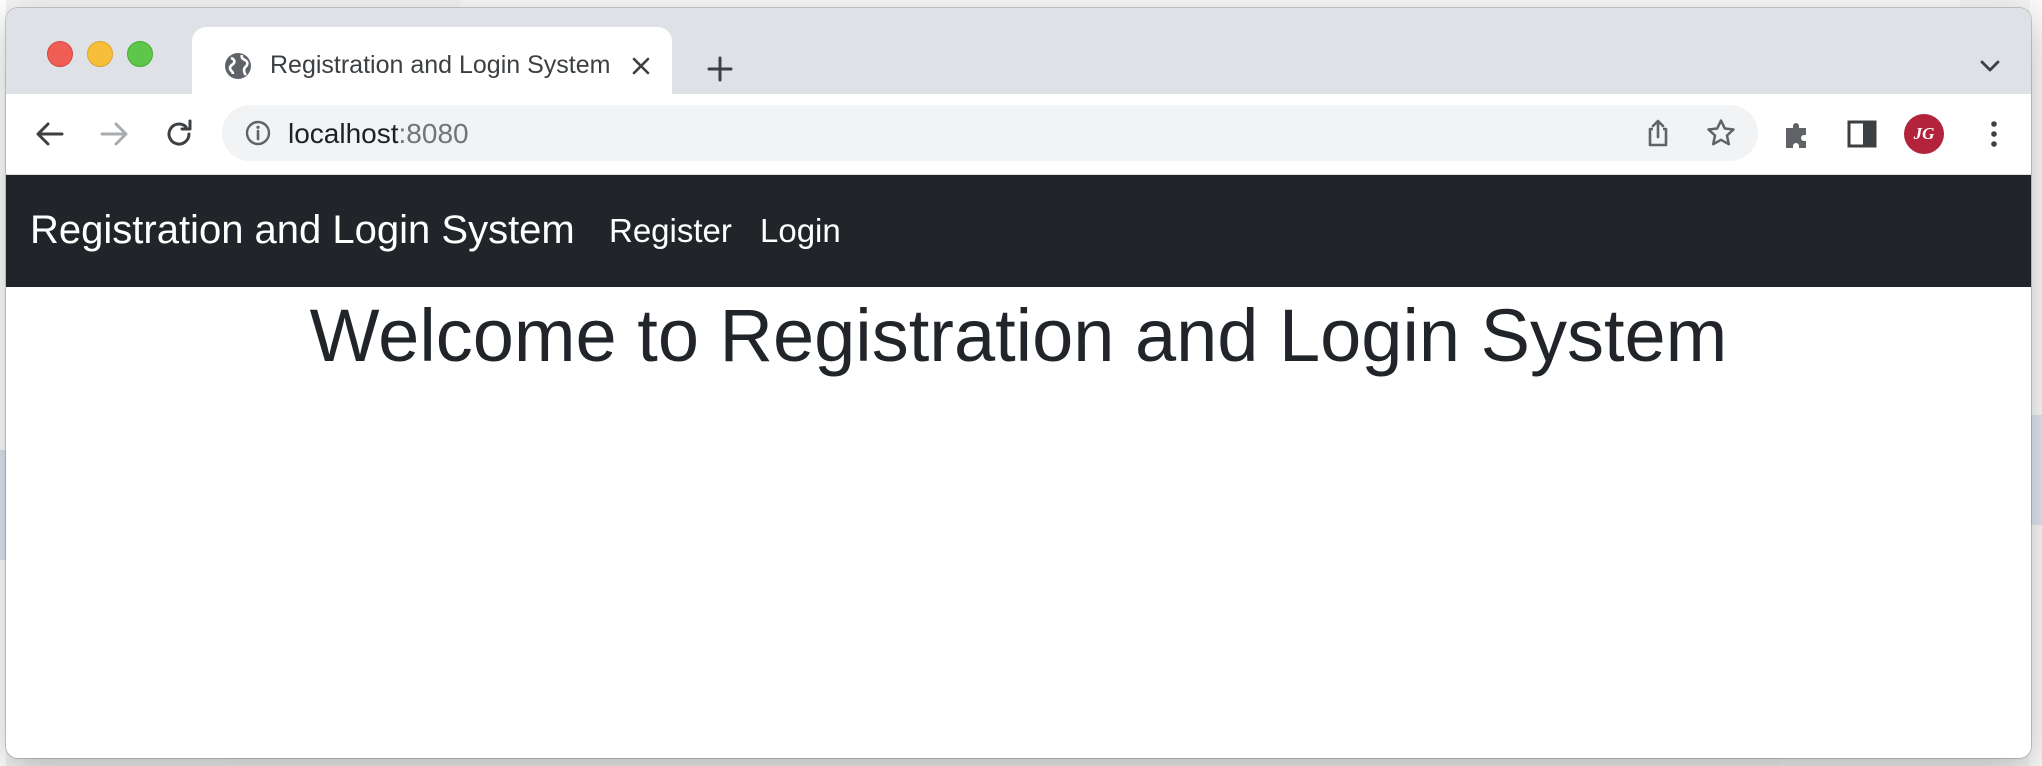 The width and height of the screenshot is (2042, 766). Describe the element at coordinates (238, 66) in the screenshot. I see `globe-icon` at that location.